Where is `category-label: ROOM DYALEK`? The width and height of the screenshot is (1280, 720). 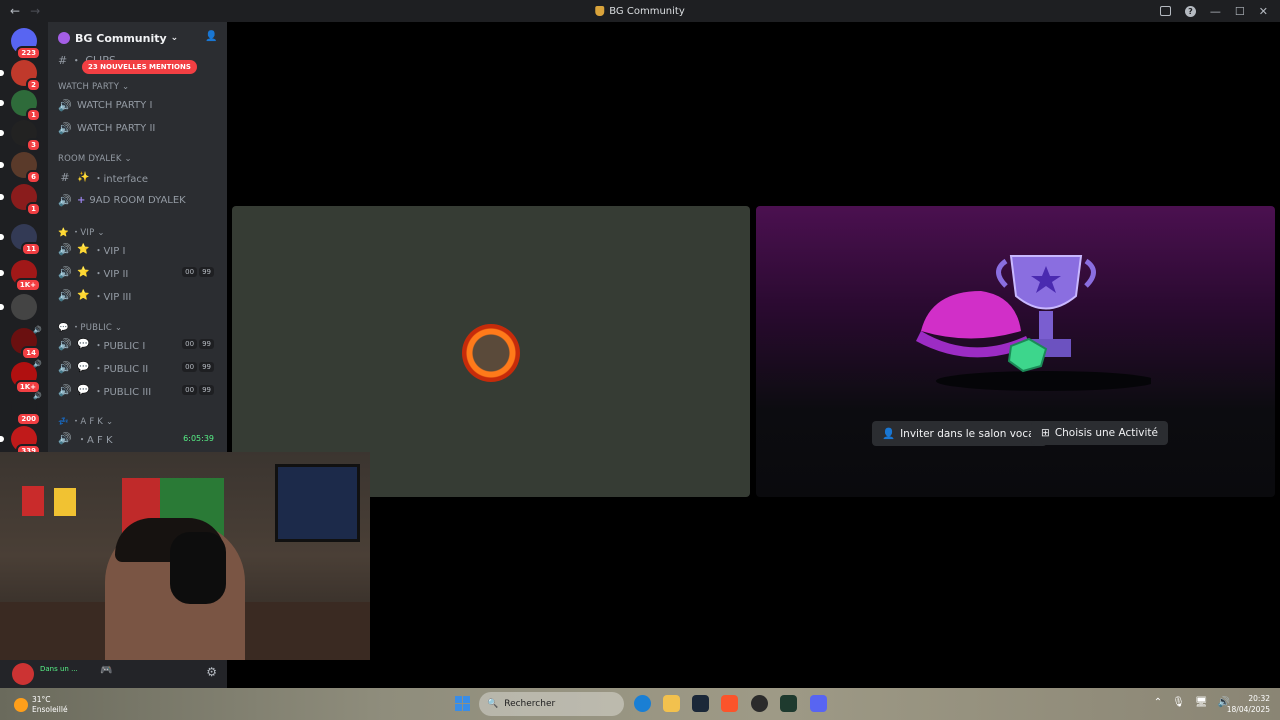
category-label: ROOM DYALEK is located at coordinates (90, 159).